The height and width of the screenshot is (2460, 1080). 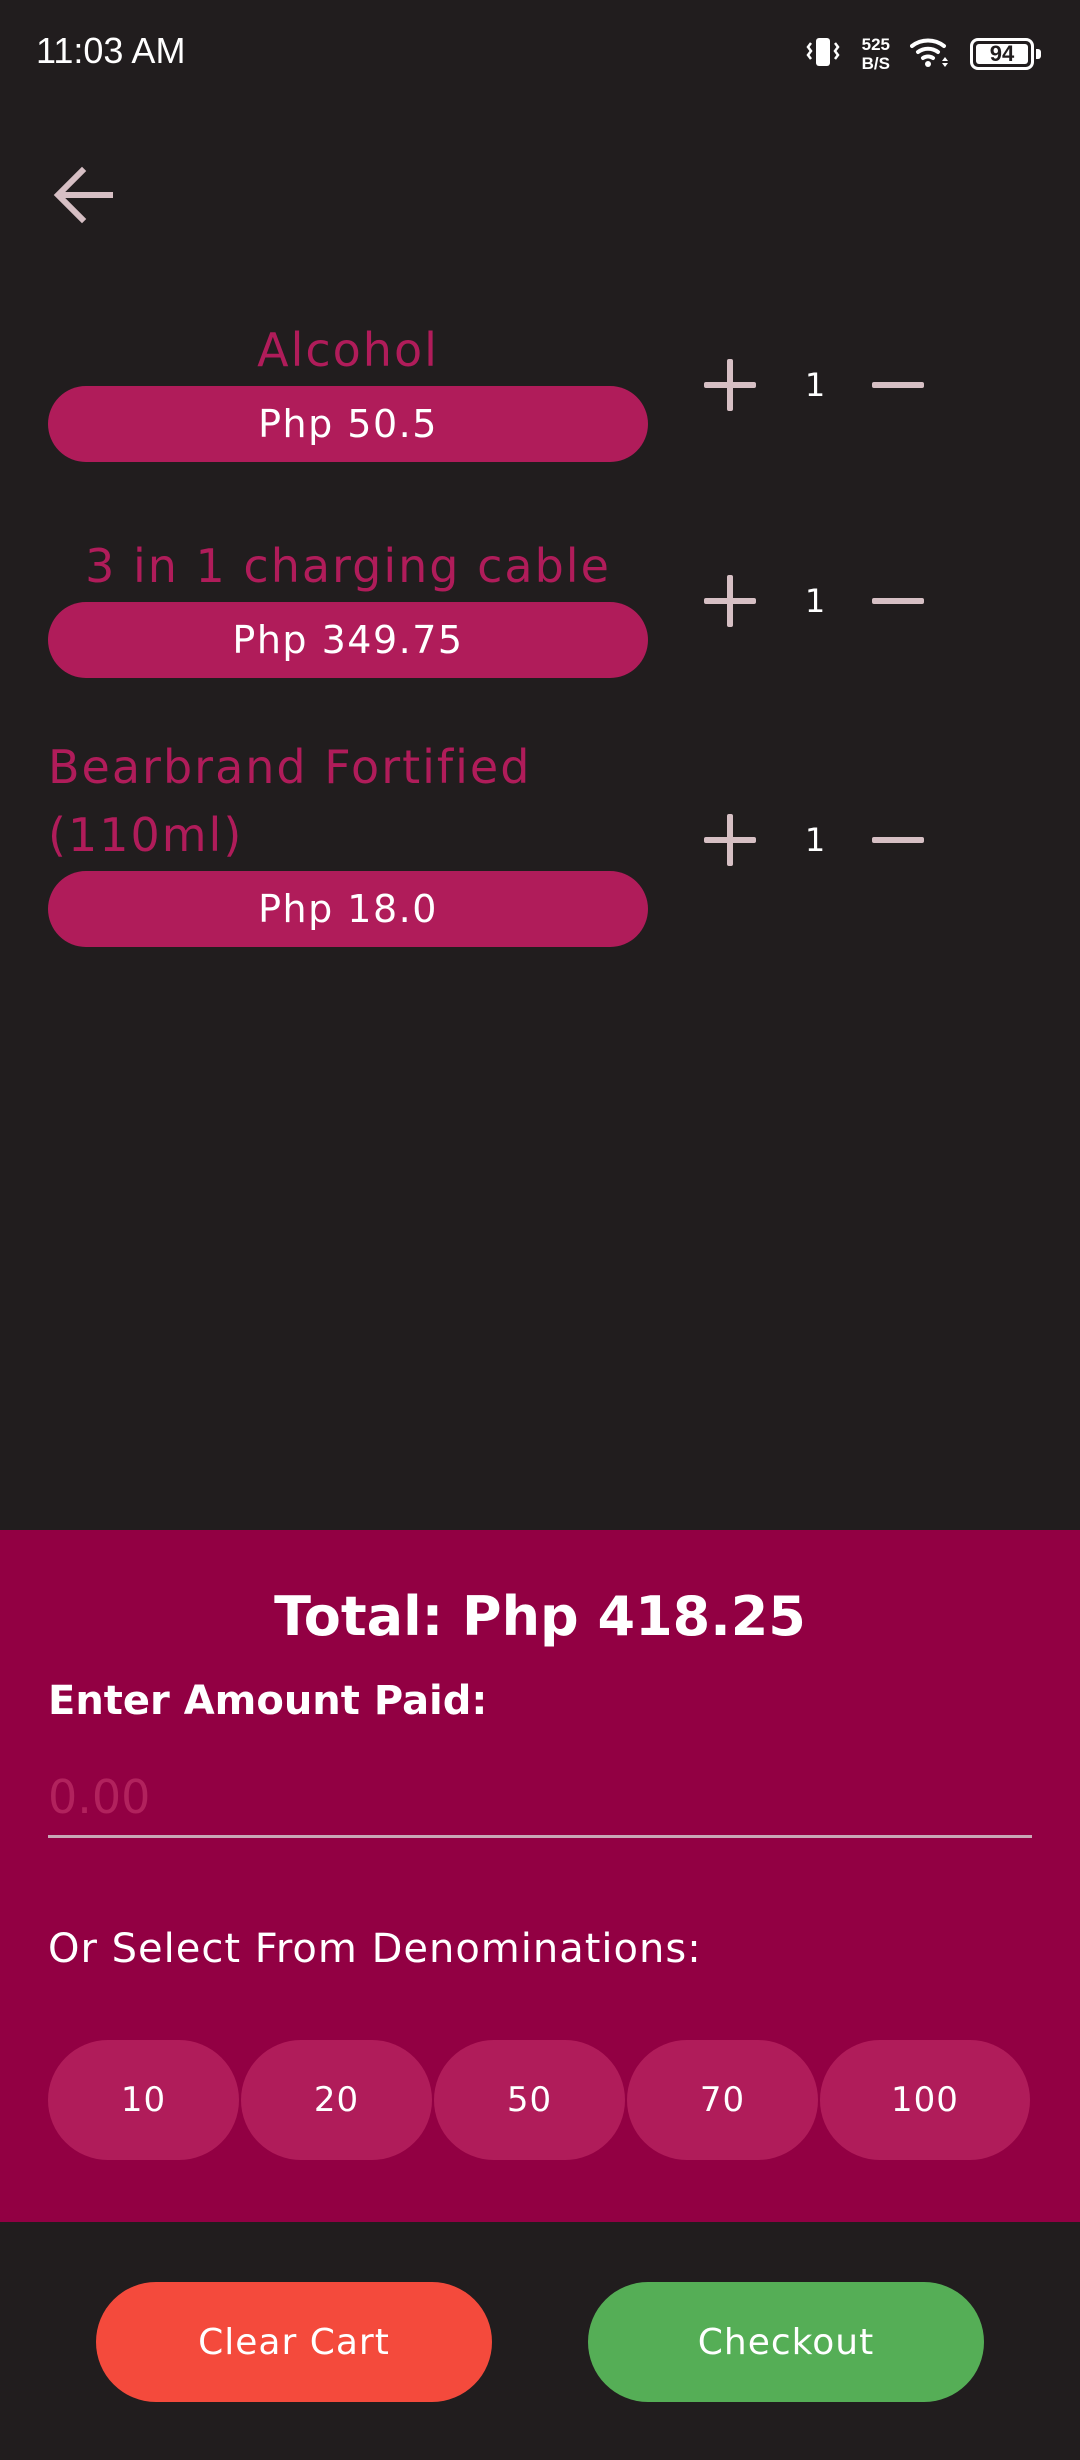 I want to click on clear-cart-button: Clear Cart, so click(x=294, y=2342).